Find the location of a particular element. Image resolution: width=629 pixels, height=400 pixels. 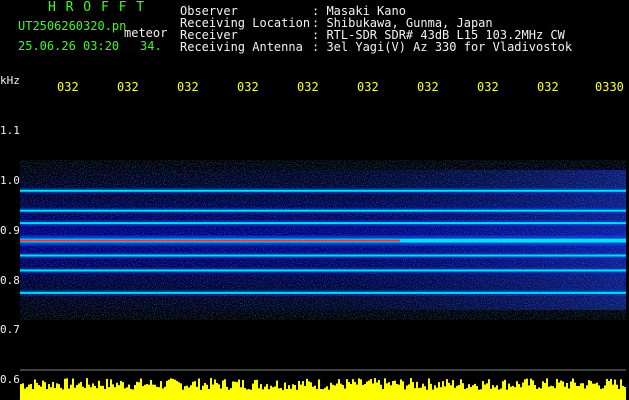

date-time: 25.06.26 03:20 is located at coordinates (69, 46).